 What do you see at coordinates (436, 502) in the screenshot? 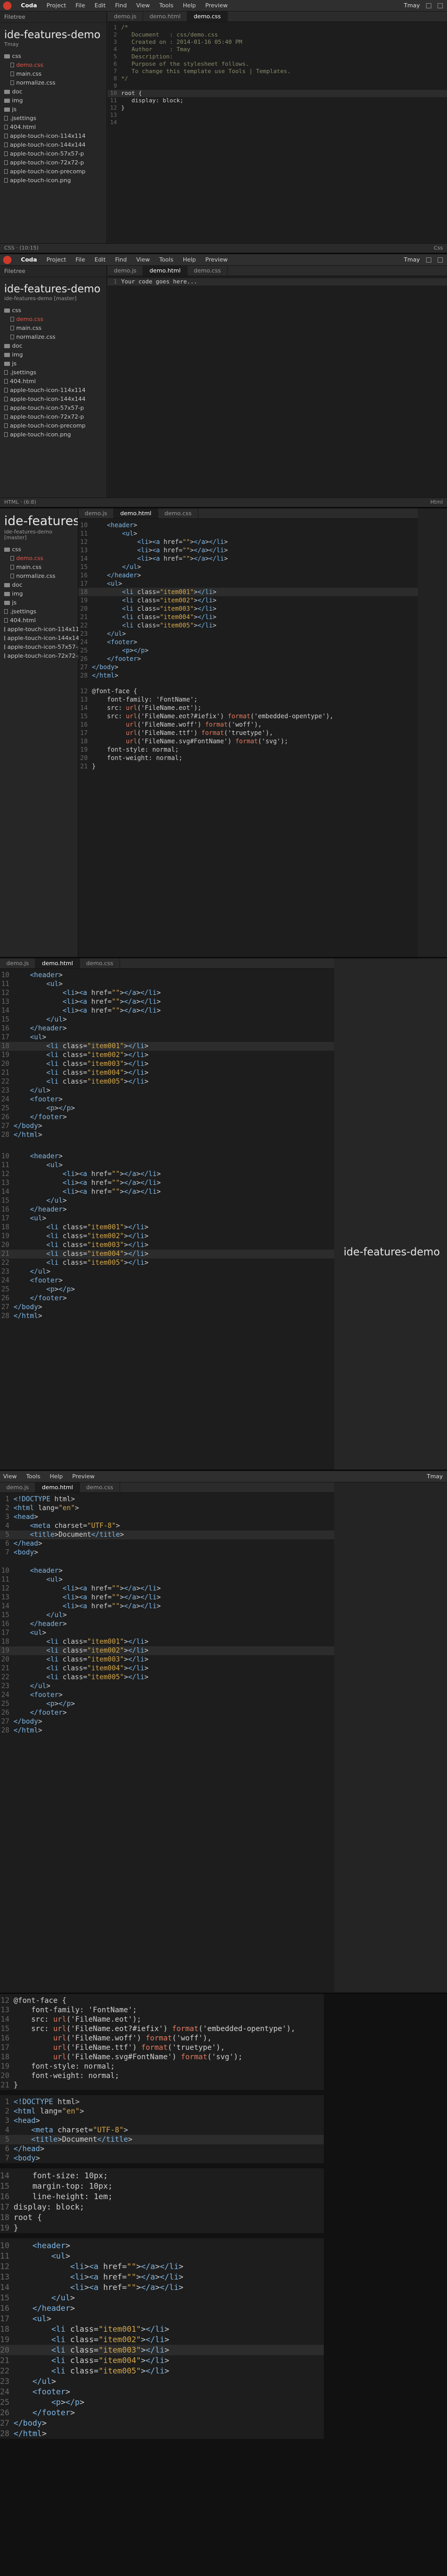
I see `language-mode: Html` at bounding box center [436, 502].